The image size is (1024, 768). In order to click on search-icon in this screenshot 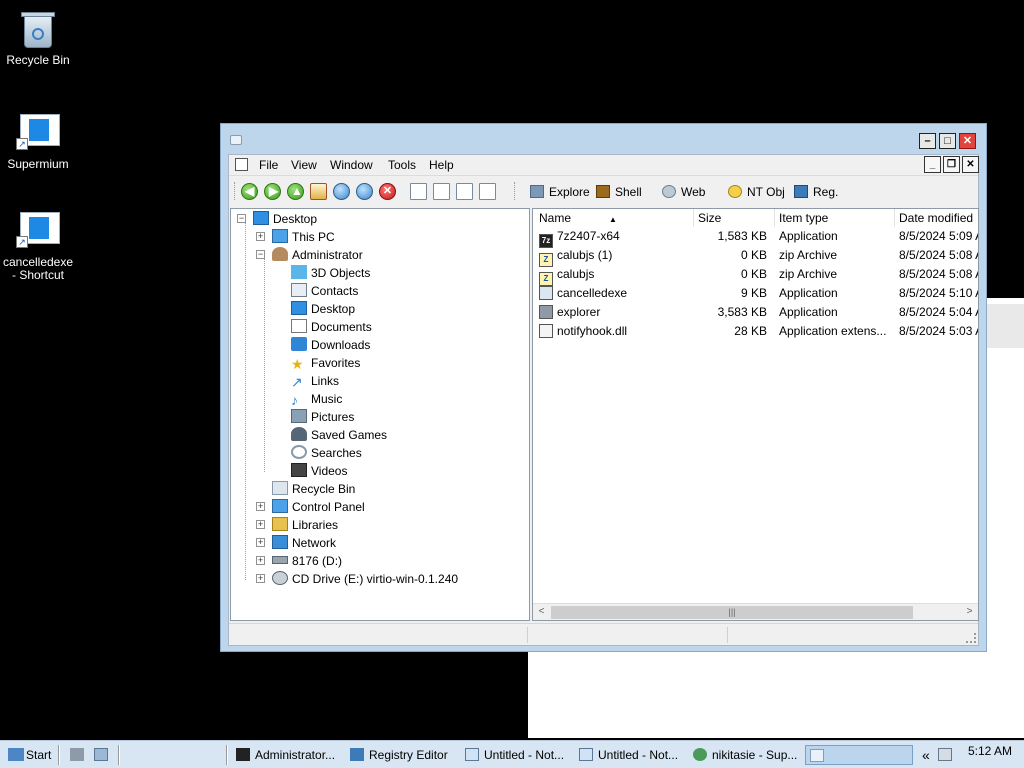, I will do `click(341, 191)`.